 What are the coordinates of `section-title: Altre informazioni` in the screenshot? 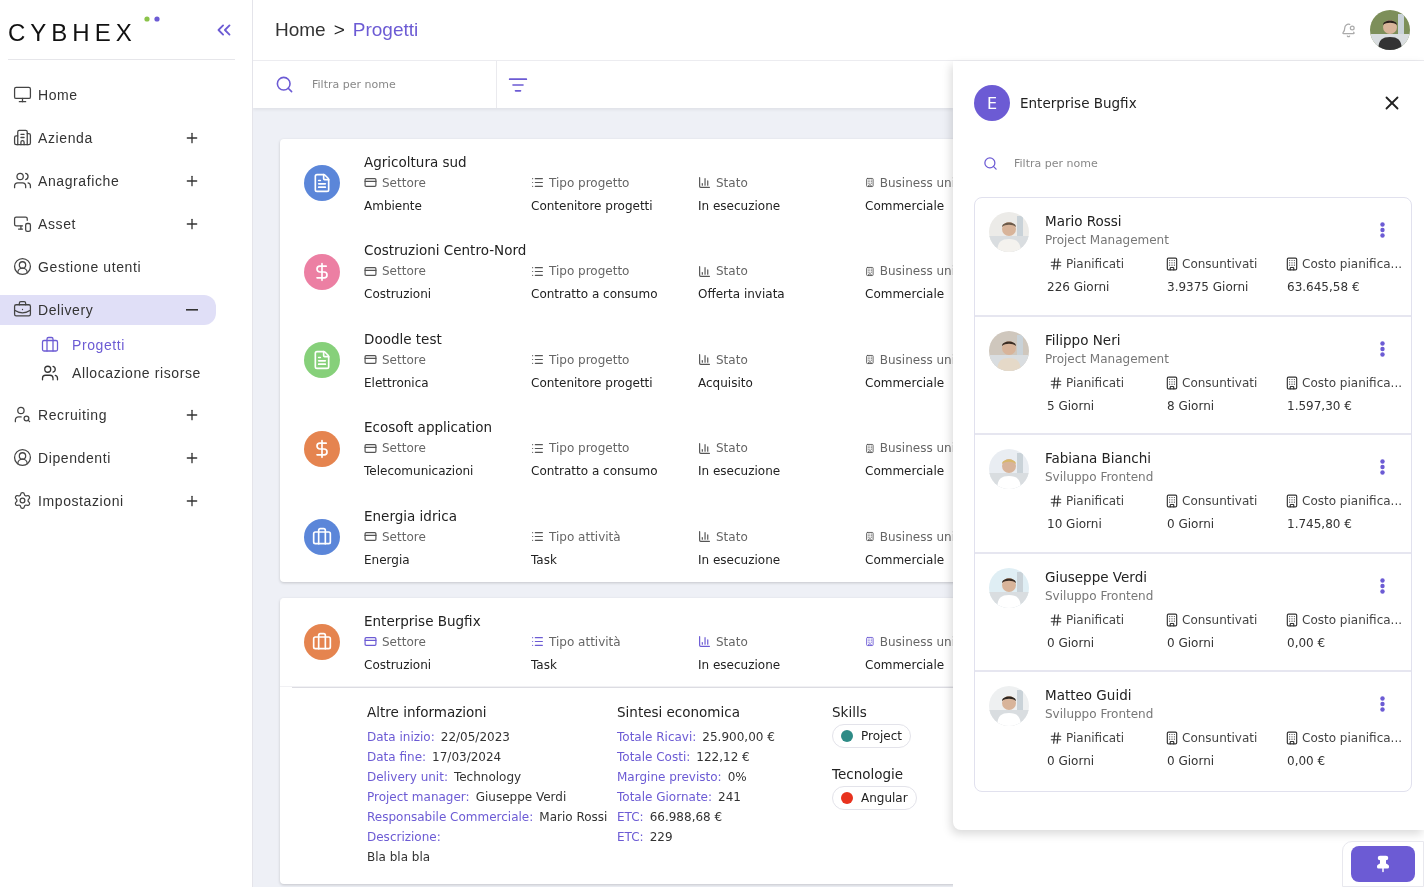 It's located at (427, 712).